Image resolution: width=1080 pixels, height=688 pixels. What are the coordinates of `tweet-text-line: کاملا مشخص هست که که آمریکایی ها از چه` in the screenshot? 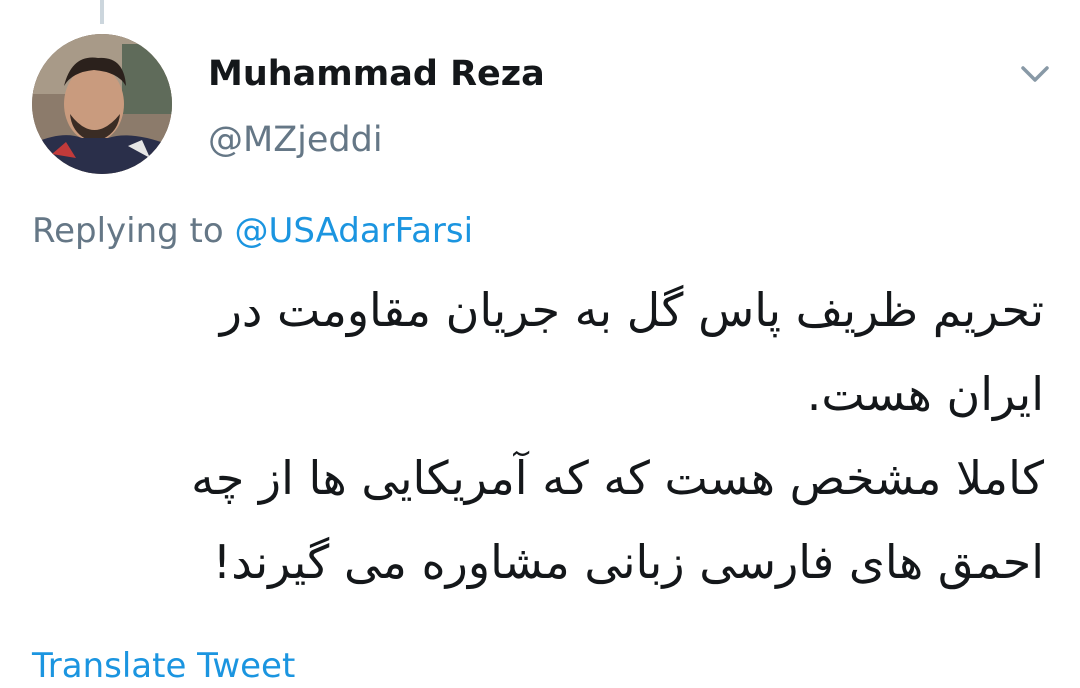 It's located at (617, 478).